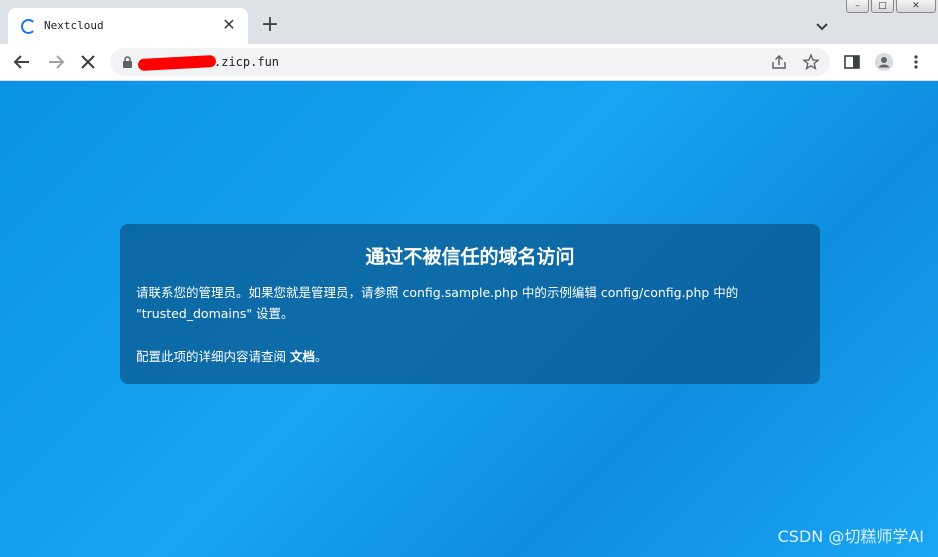 The width and height of the screenshot is (938, 557). I want to click on tab-title: Nextcloud, so click(74, 25).